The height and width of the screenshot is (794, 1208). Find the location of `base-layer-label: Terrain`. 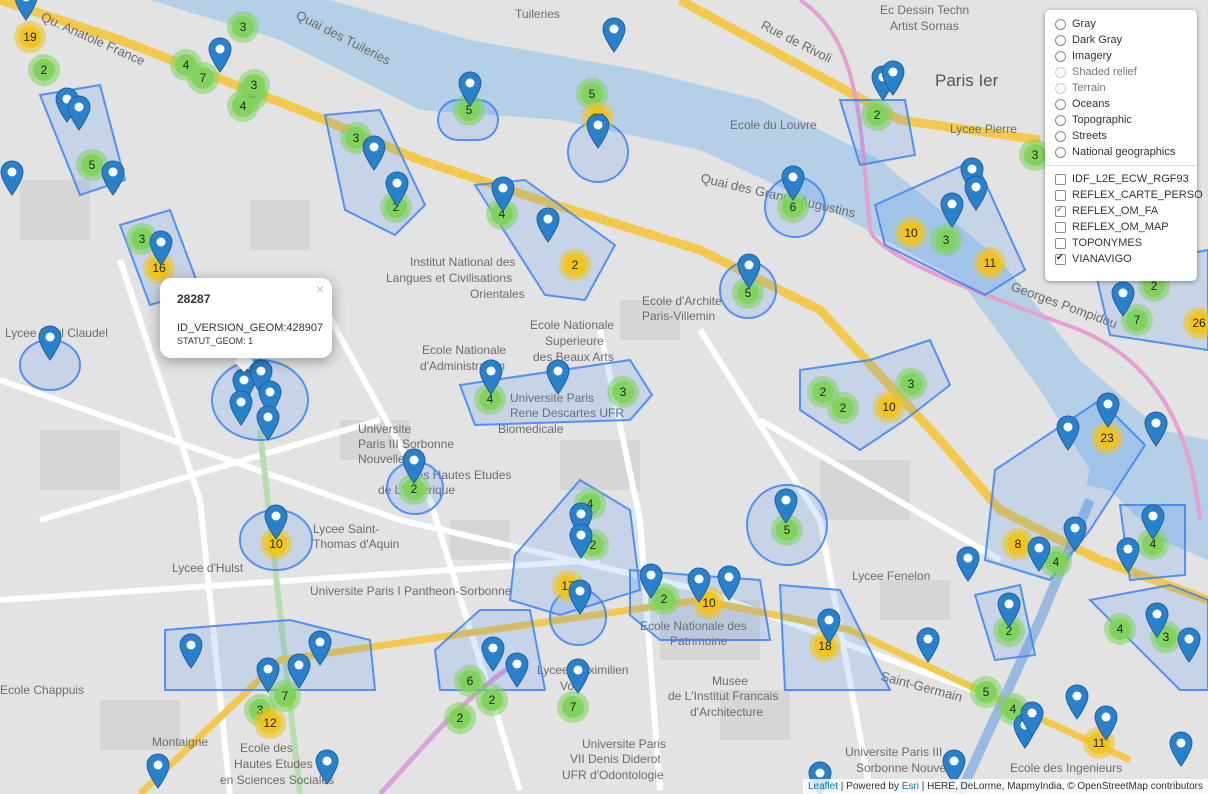

base-layer-label: Terrain is located at coordinates (1089, 88).